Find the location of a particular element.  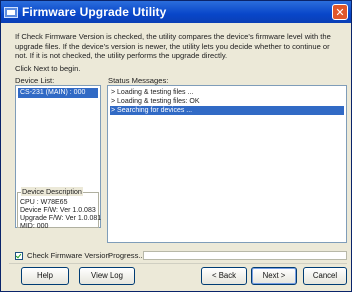

app-icon is located at coordinates (11, 12).